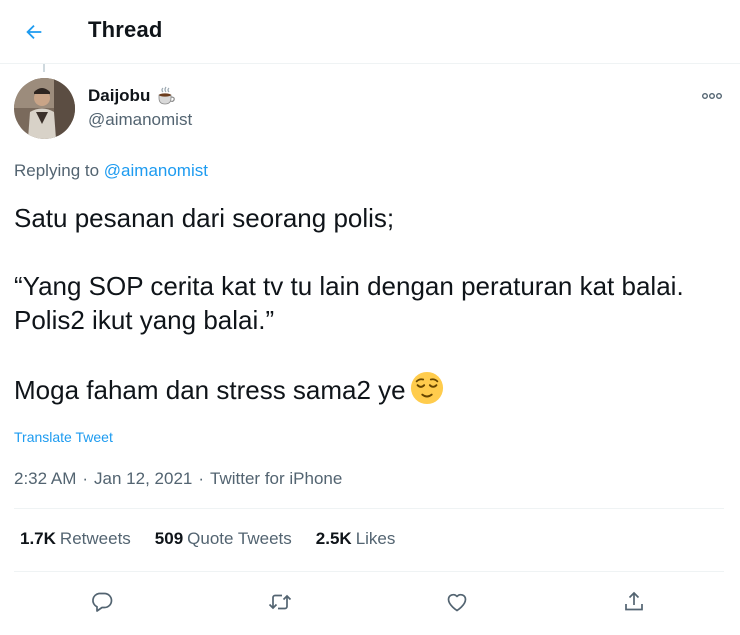 Image resolution: width=740 pixels, height=635 pixels. I want to click on replying-to: Replying to @aimanomist, so click(111, 171).